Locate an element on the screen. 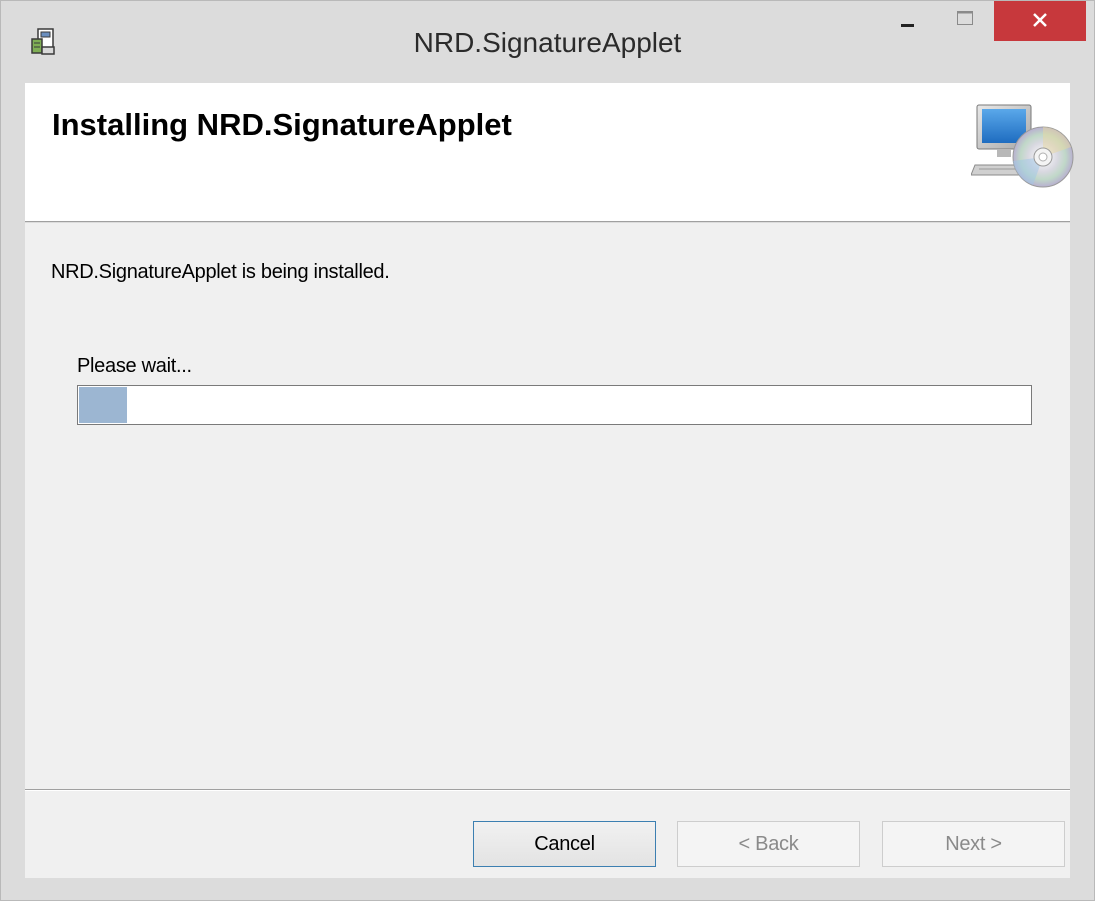  status-message: NRD.SignatureApplet is being installed. is located at coordinates (220, 272).